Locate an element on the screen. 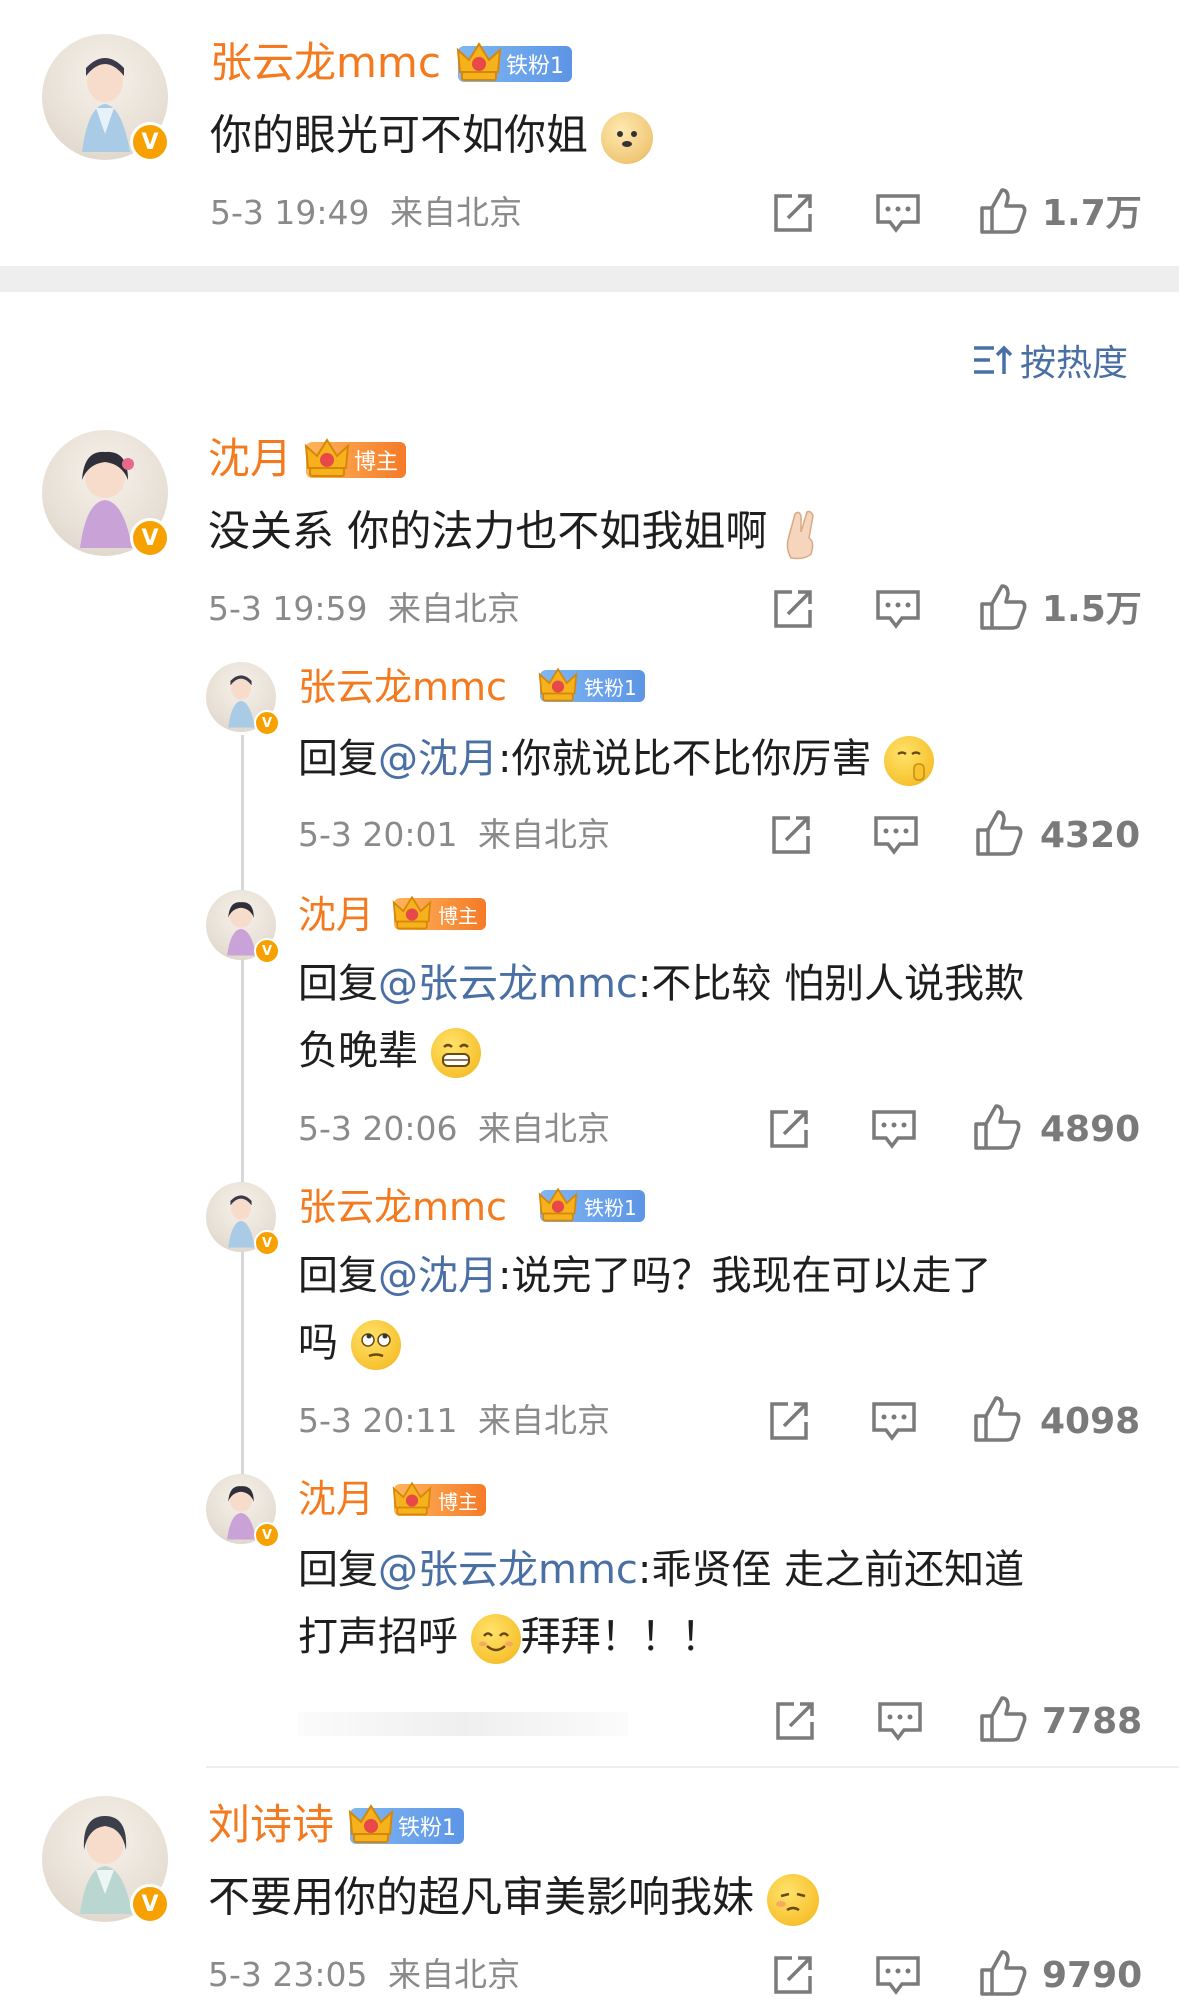  reply-text-line2: 打声招呼 拜拜！！！ is located at coordinates (509, 1639).